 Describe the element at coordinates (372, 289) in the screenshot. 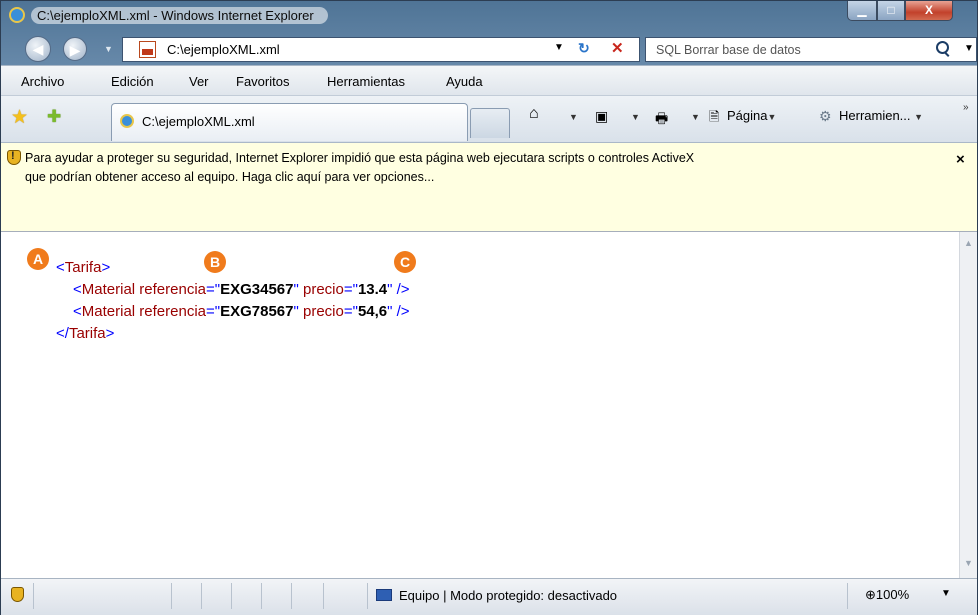

I see `attr-precio-value: 13.4` at that location.